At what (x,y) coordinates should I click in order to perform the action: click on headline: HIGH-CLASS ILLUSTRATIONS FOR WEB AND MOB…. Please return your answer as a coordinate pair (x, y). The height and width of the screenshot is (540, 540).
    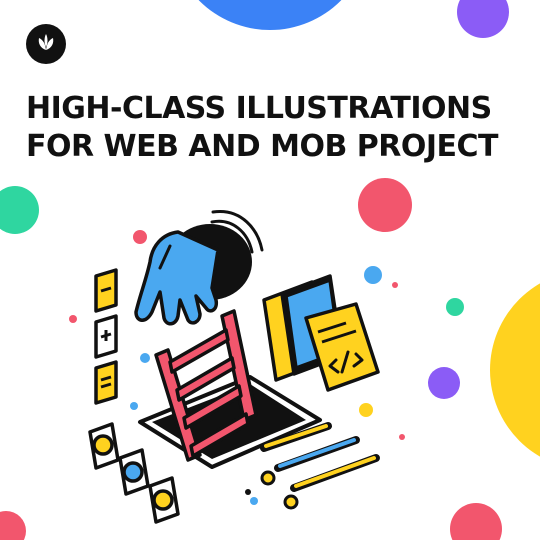
    Looking at the image, I should click on (276, 128).